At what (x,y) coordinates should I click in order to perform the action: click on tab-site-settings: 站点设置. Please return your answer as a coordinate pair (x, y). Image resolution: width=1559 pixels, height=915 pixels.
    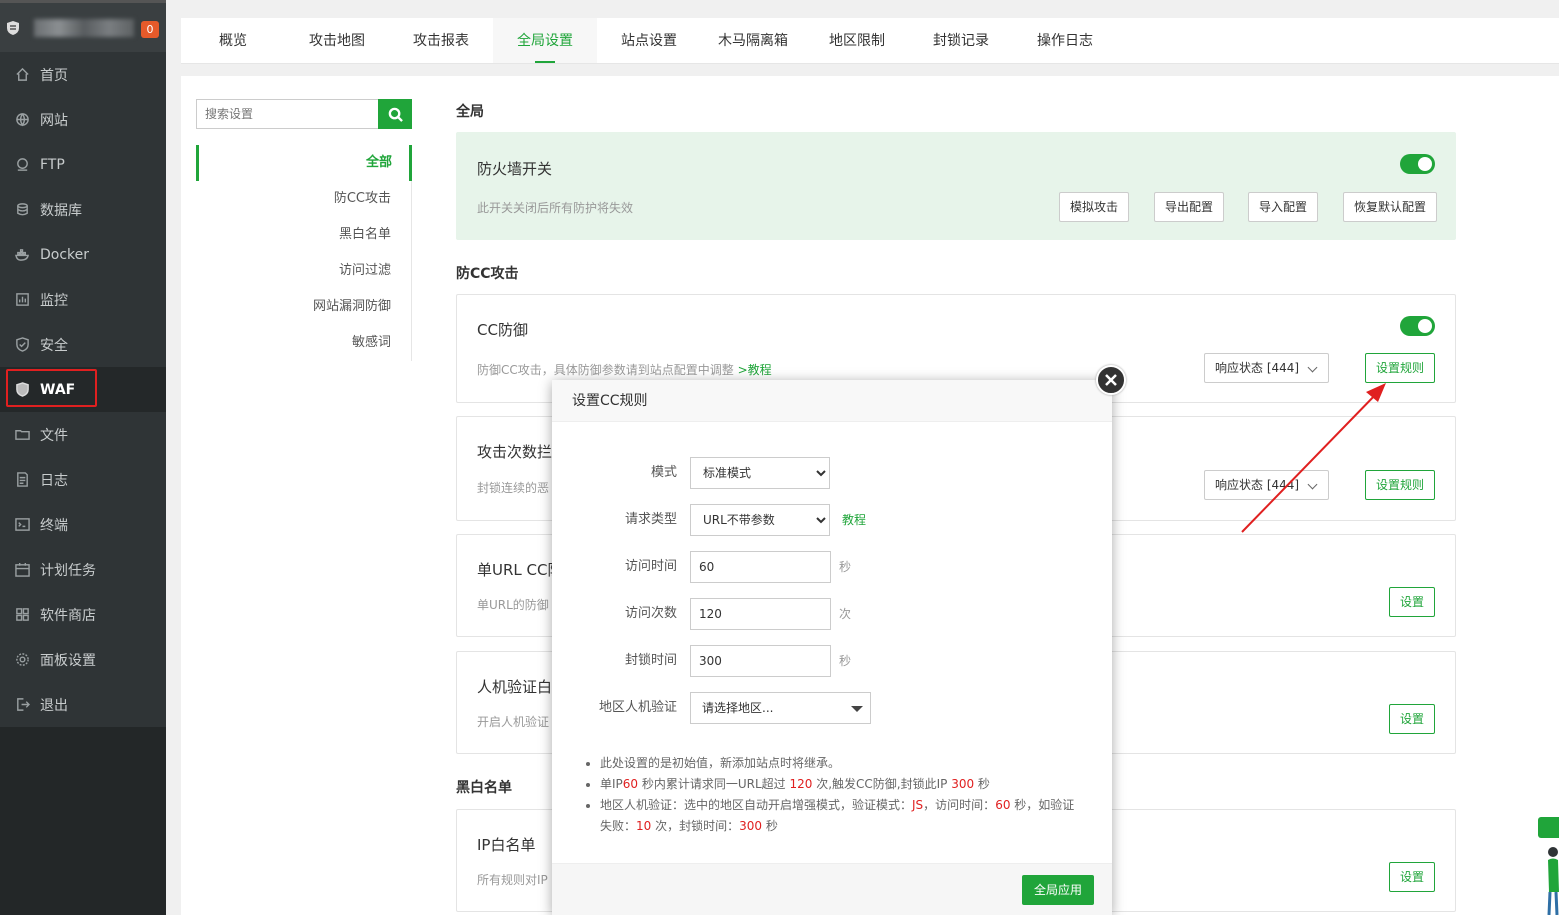
    Looking at the image, I should click on (649, 40).